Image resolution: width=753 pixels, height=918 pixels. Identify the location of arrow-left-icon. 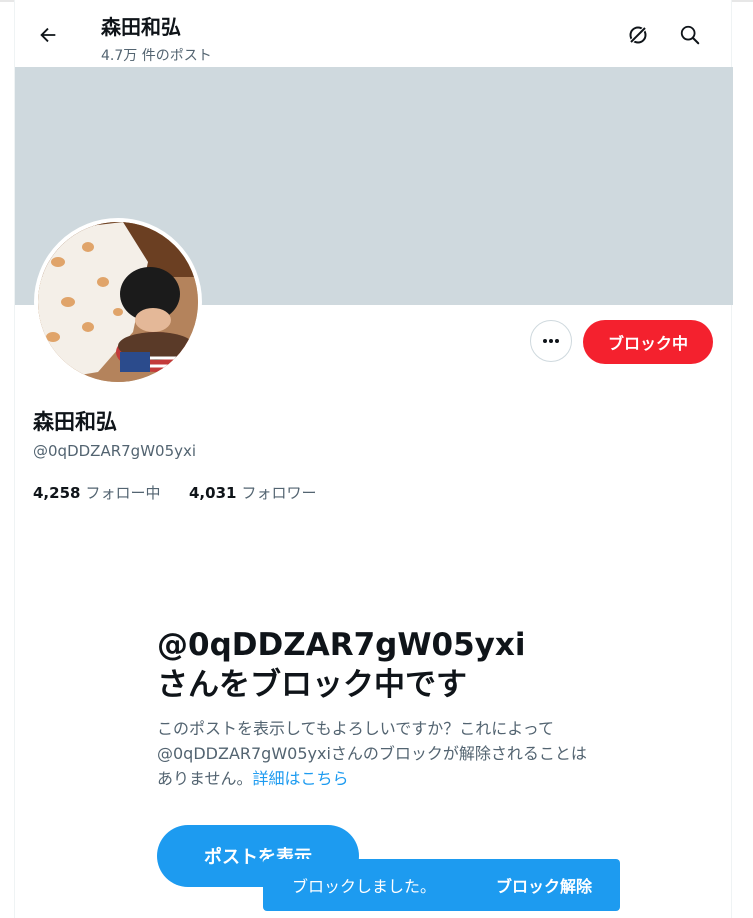
(48, 35).